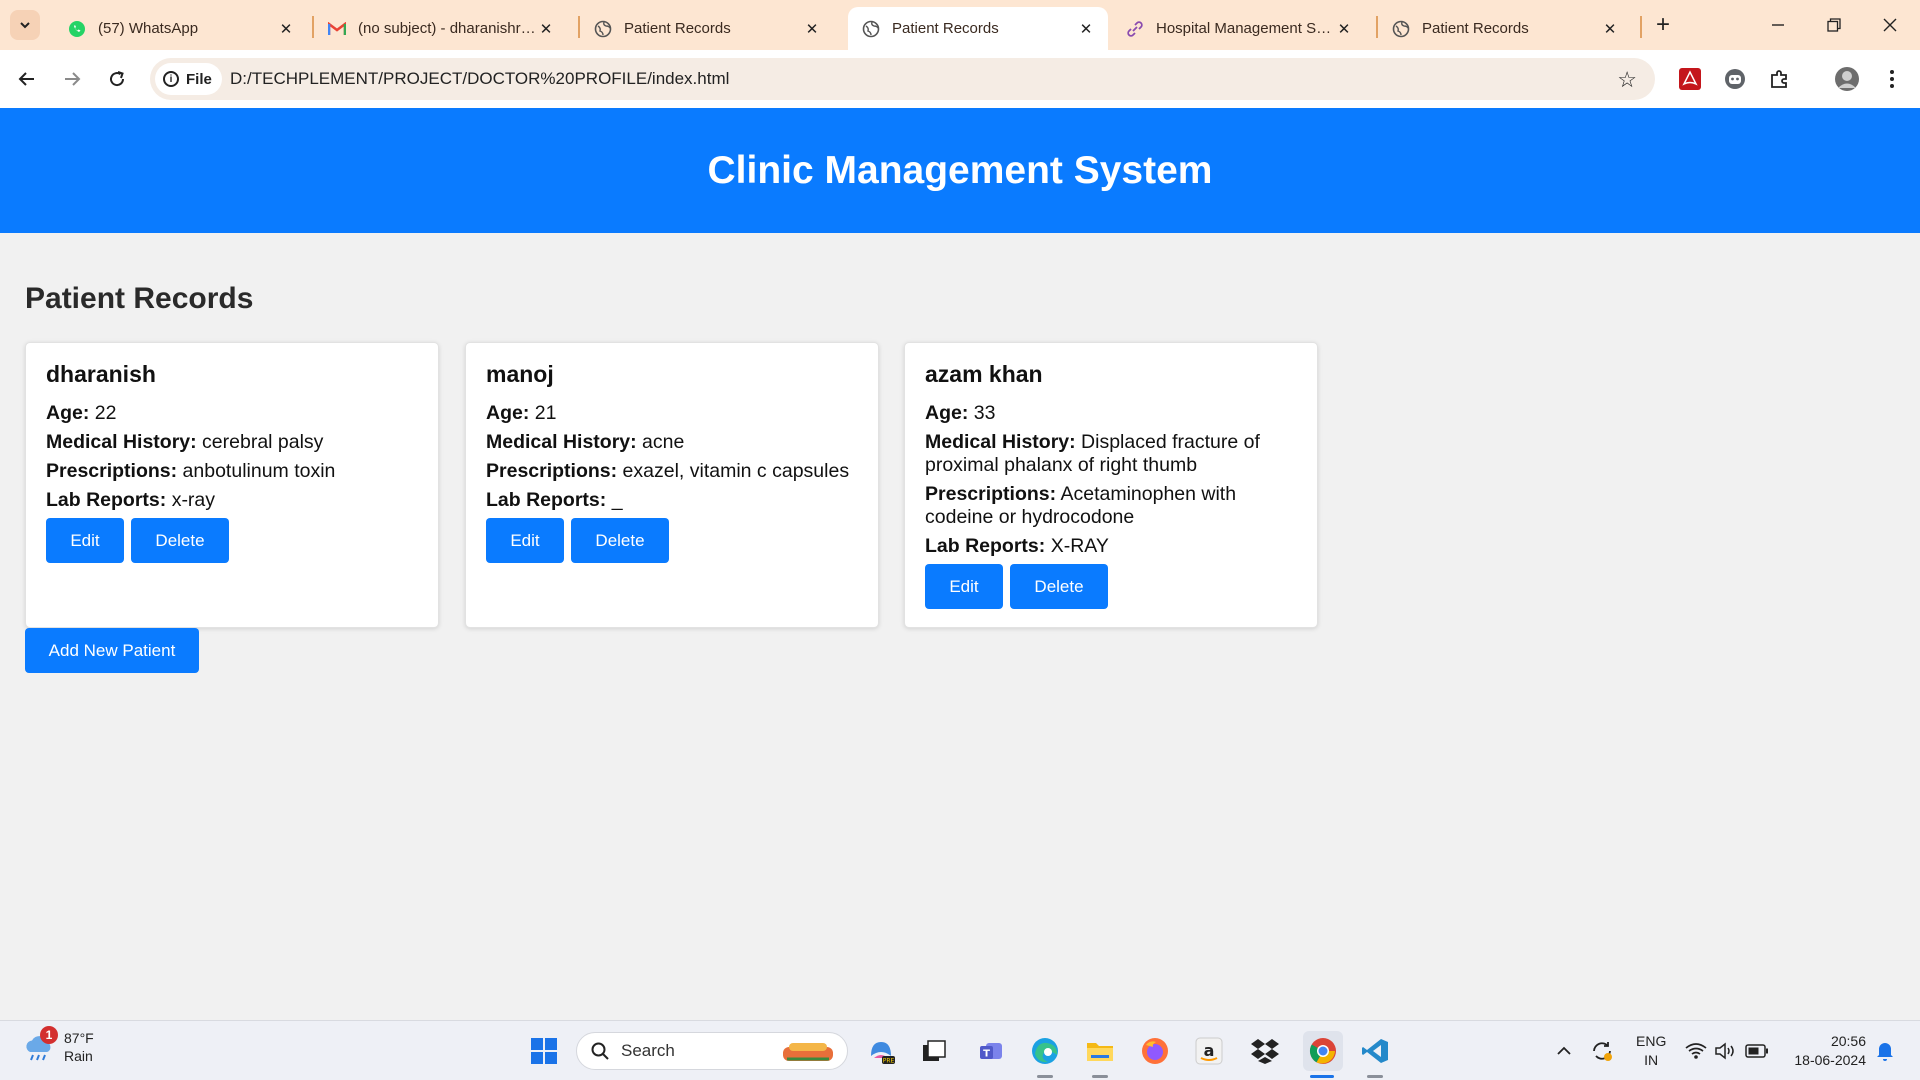 The image size is (1920, 1080). What do you see at coordinates (117, 79) in the screenshot?
I see `reload-button` at bounding box center [117, 79].